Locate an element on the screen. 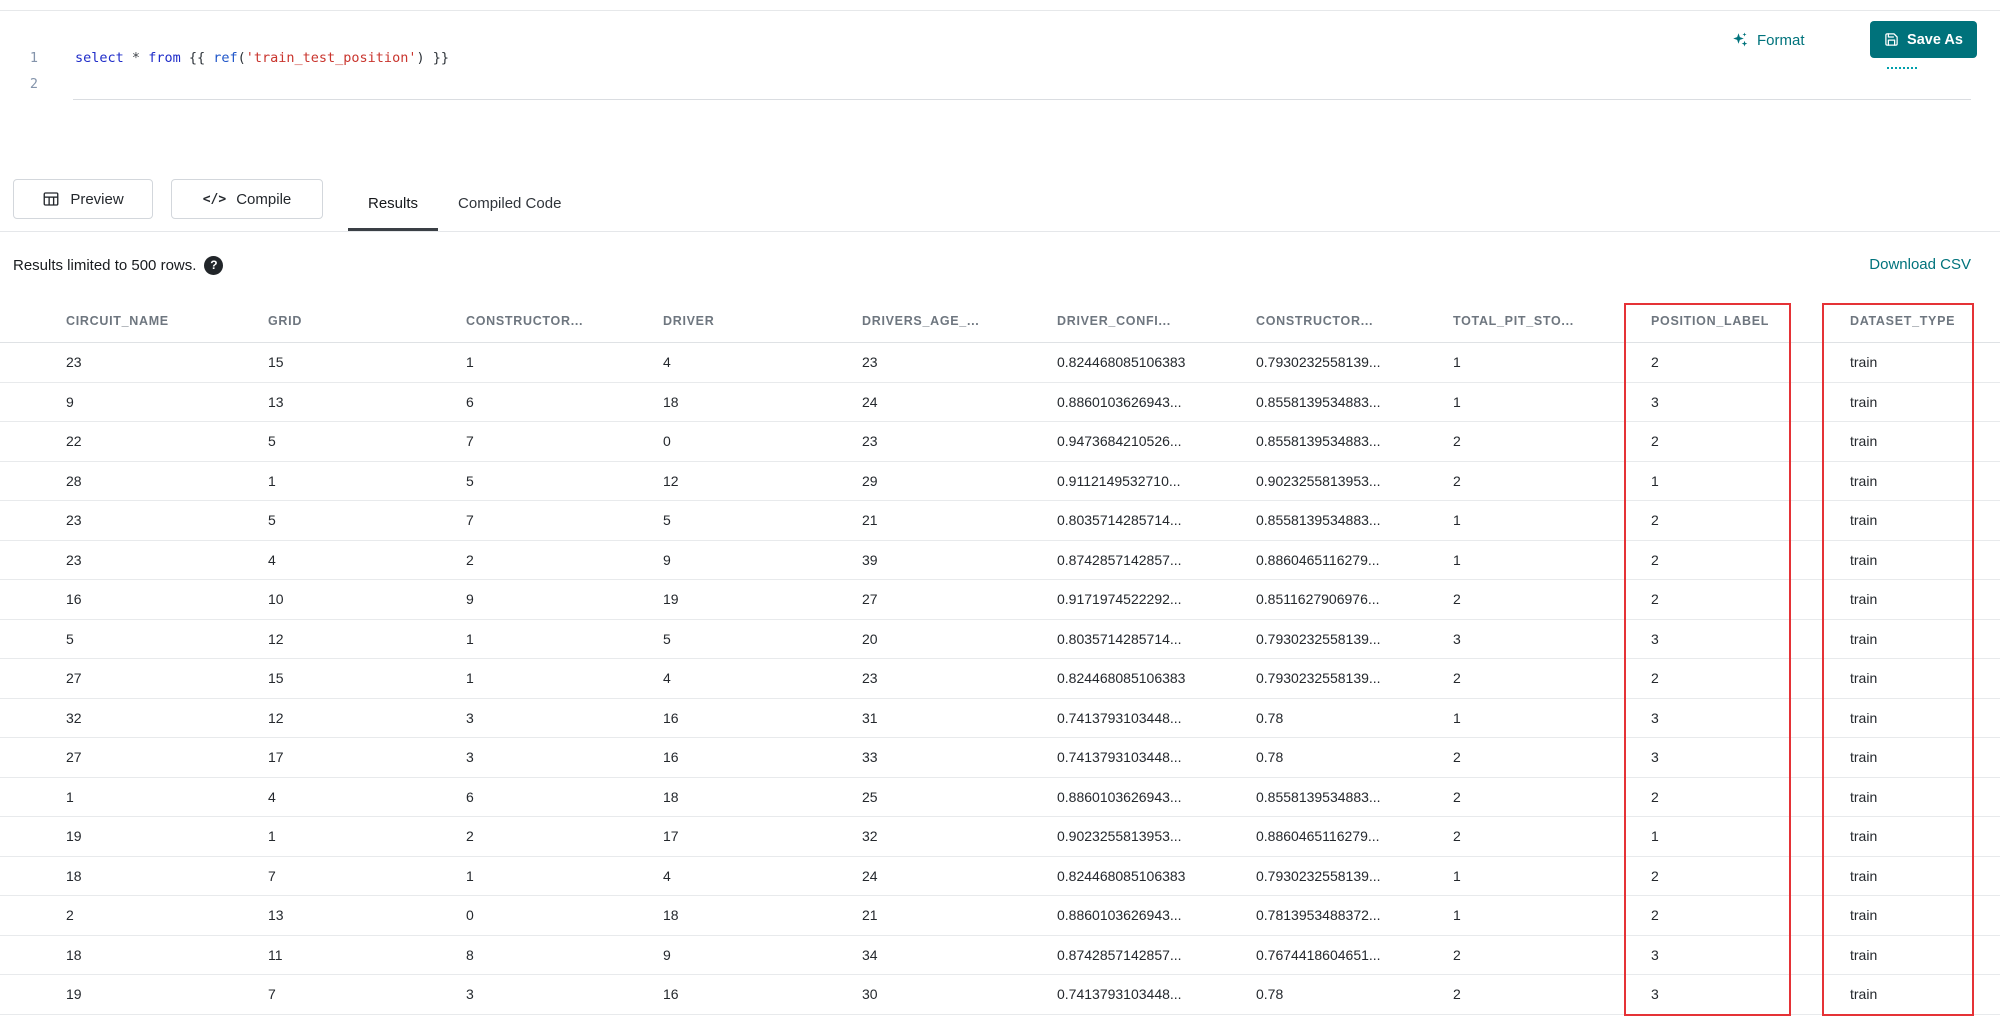  table-cell: 0 is located at coordinates (470, 915).